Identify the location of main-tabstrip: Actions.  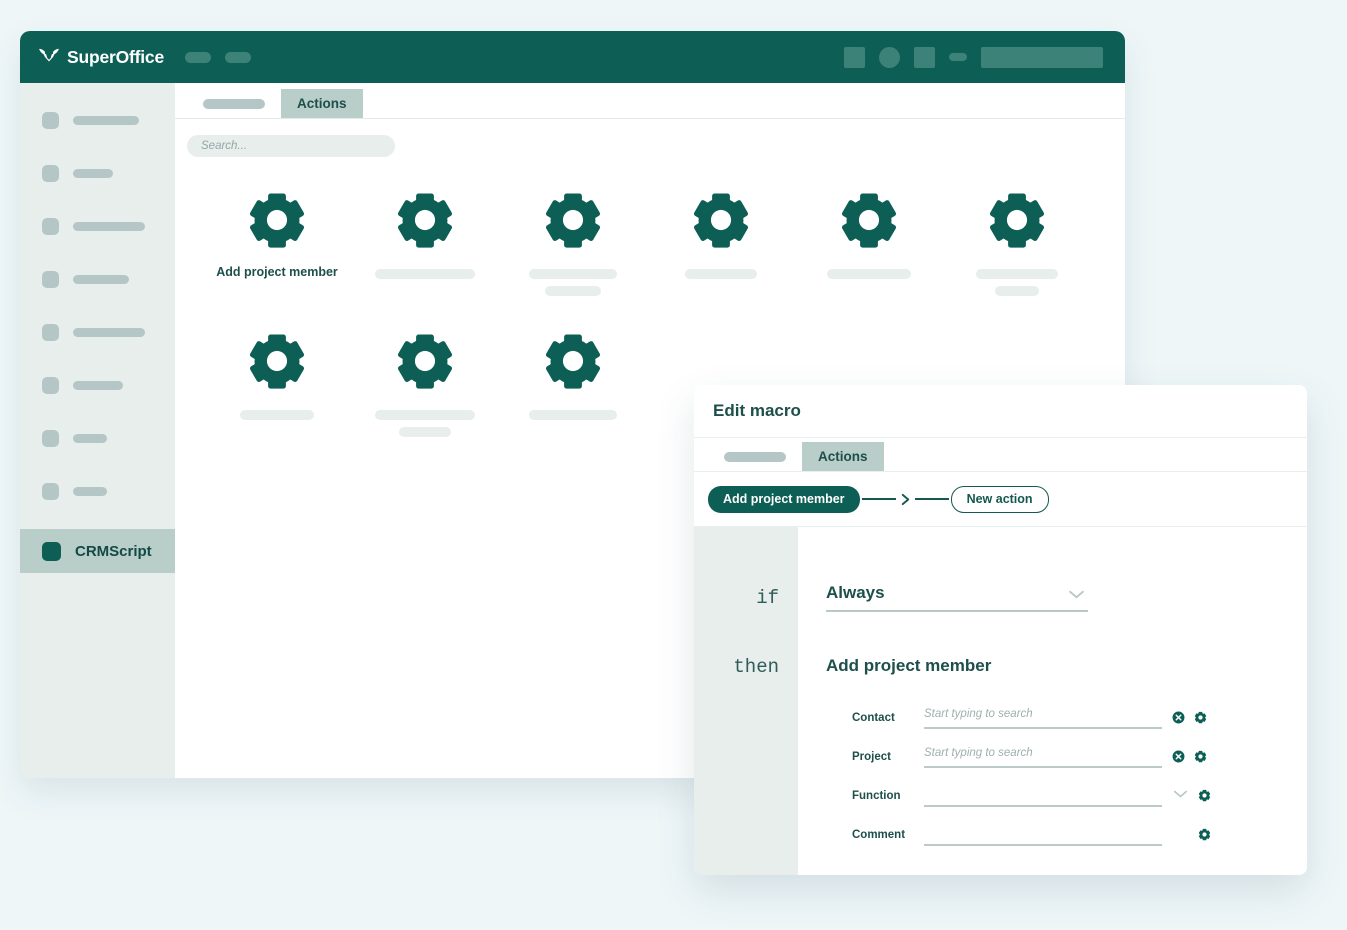
(650, 101).